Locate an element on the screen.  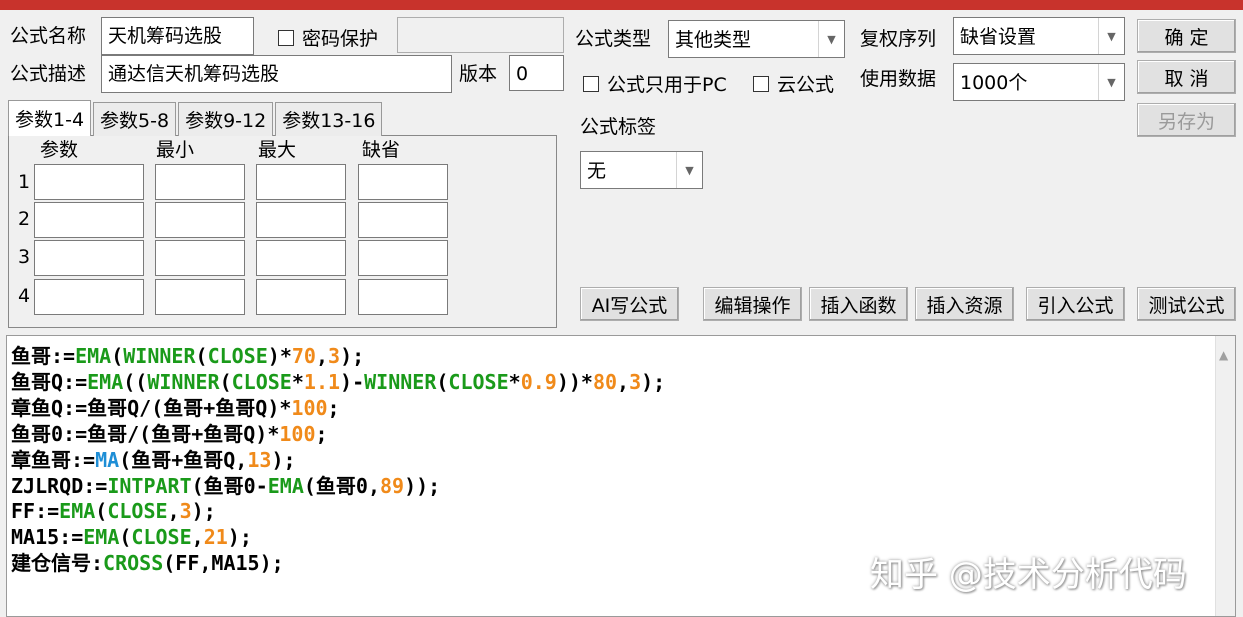
vertical-scrollbar: ▲ is located at coordinates (1225, 476).